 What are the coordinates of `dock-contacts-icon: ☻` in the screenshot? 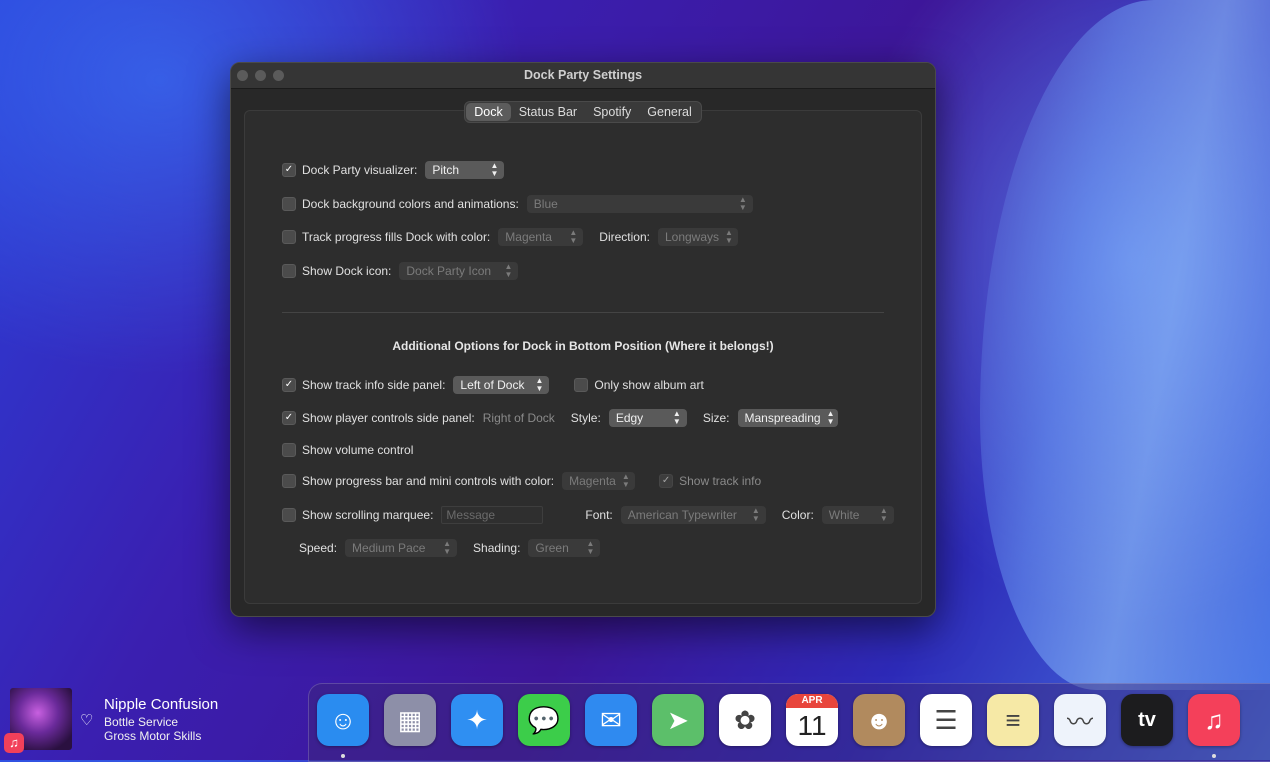 It's located at (879, 720).